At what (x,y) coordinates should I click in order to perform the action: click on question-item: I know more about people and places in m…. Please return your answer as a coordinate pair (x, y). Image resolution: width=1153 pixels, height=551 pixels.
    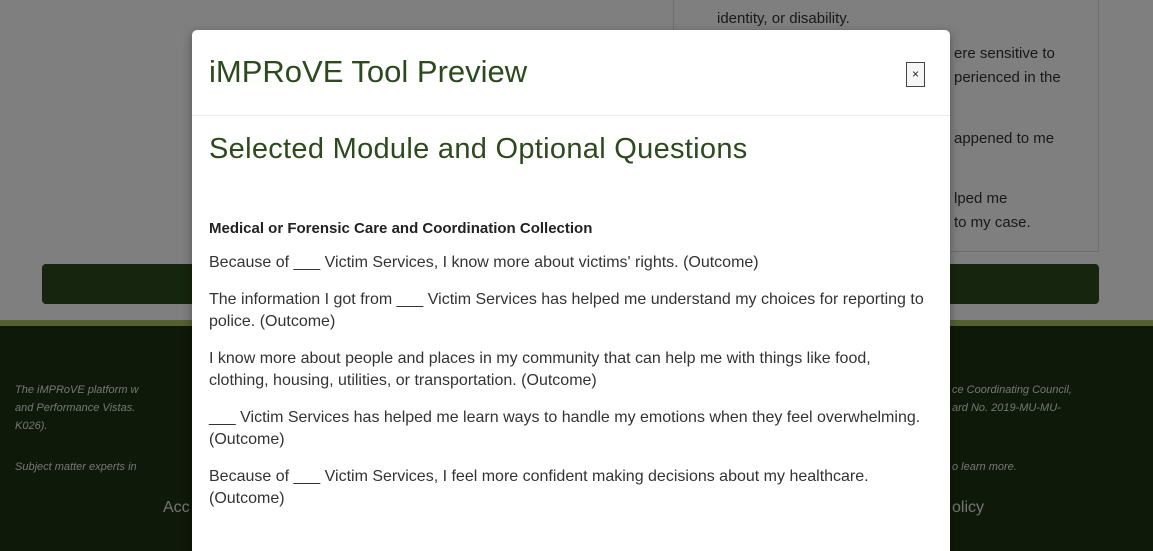
    Looking at the image, I should click on (540, 369).